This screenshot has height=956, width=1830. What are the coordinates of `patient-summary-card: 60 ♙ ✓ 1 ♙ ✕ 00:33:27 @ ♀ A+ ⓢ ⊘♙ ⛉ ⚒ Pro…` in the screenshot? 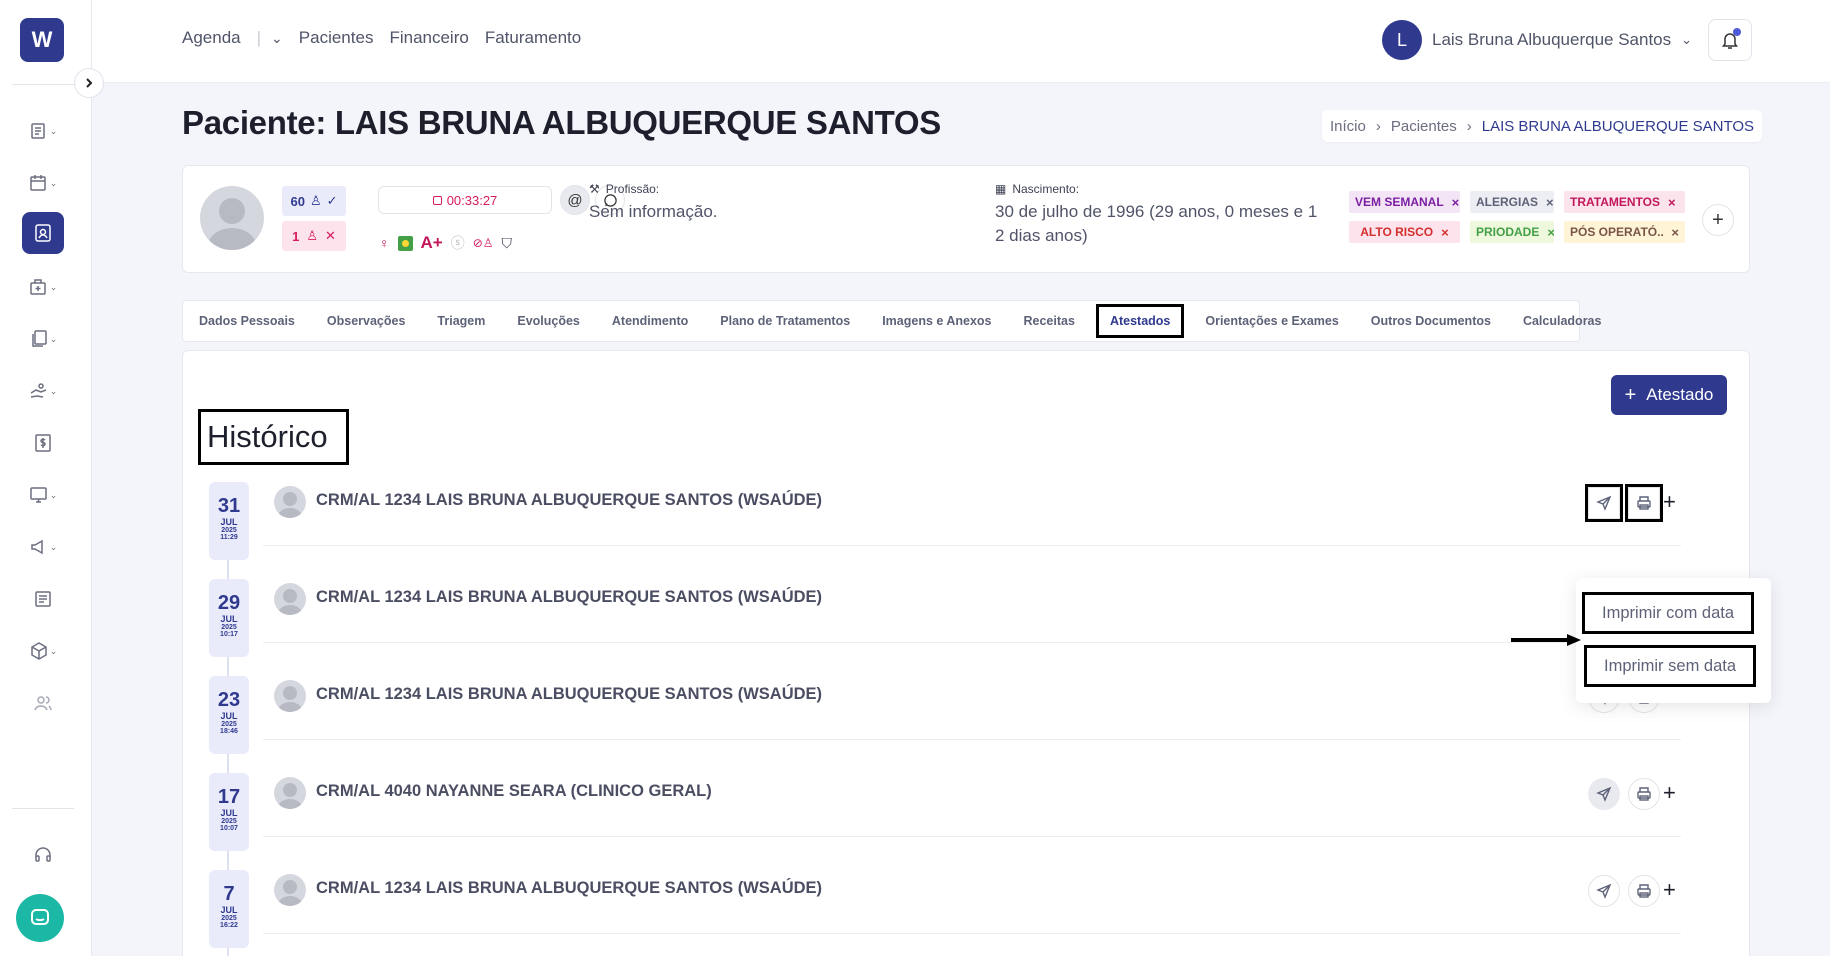 It's located at (966, 219).